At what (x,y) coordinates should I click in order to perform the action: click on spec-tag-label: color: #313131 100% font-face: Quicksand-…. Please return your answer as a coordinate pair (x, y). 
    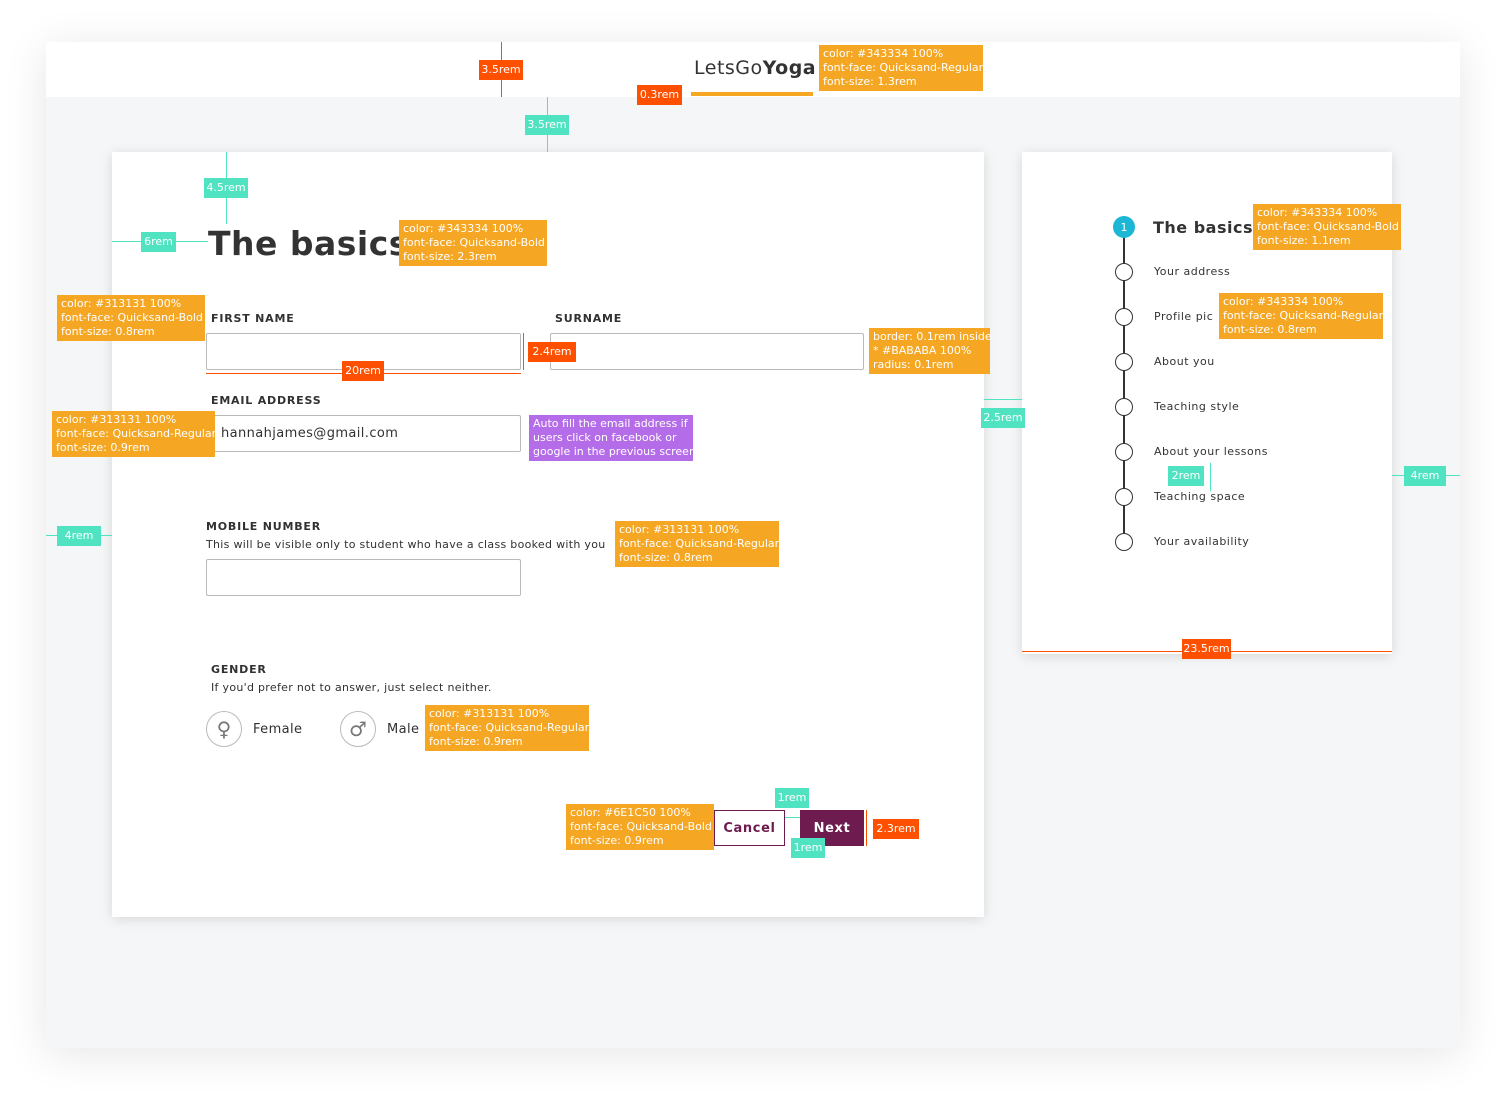
    Looking at the image, I should click on (131, 318).